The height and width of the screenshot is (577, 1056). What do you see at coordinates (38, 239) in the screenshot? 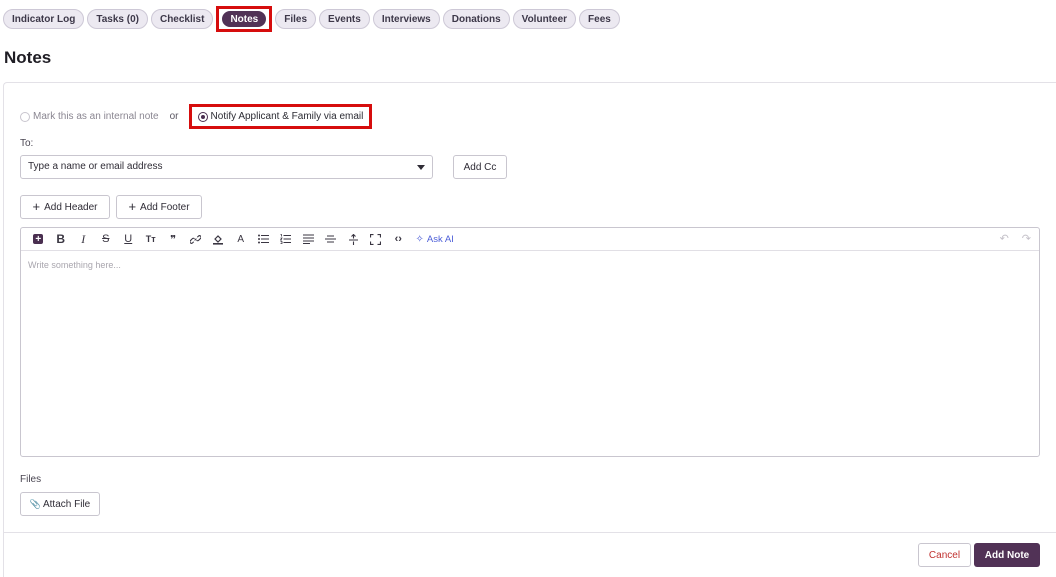
I see `block-insert-icon: +` at bounding box center [38, 239].